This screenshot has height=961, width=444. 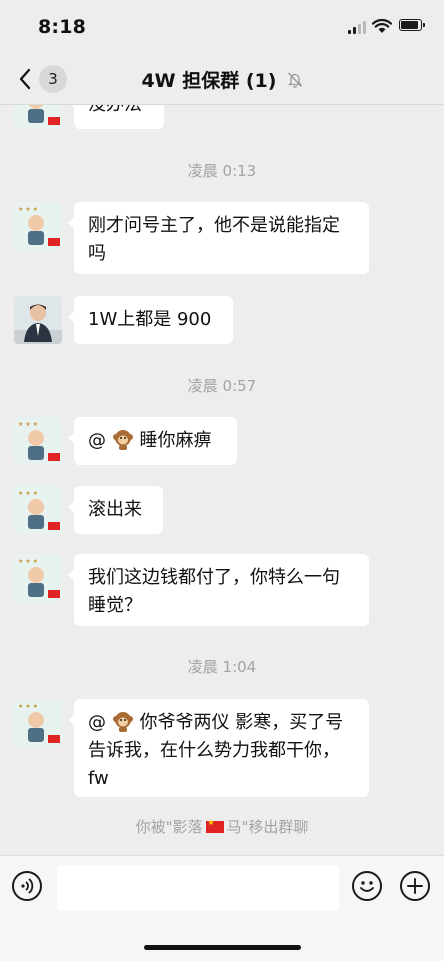 What do you see at coordinates (214, 591) in the screenshot?
I see `message-text: 我们这边钱都付了，你特么一句睡觉？` at bounding box center [214, 591].